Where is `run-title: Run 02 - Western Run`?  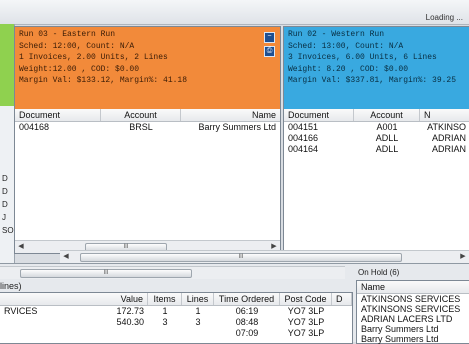 run-title: Run 02 - Western Run is located at coordinates (336, 34).